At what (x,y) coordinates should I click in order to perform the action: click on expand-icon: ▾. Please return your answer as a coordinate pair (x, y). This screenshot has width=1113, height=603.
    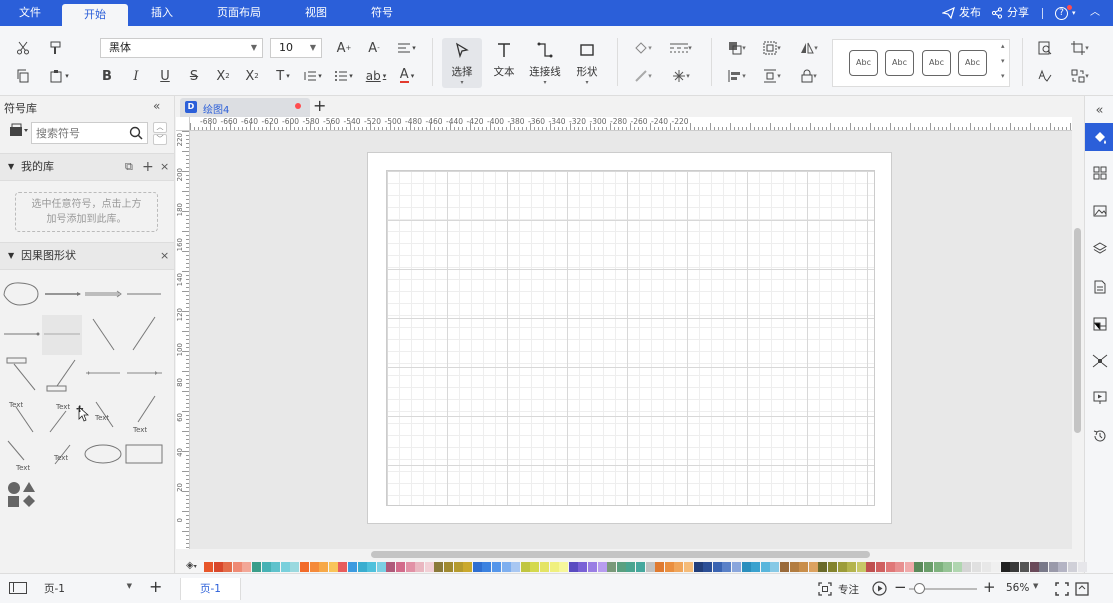
    Looking at the image, I should click on (1003, 76).